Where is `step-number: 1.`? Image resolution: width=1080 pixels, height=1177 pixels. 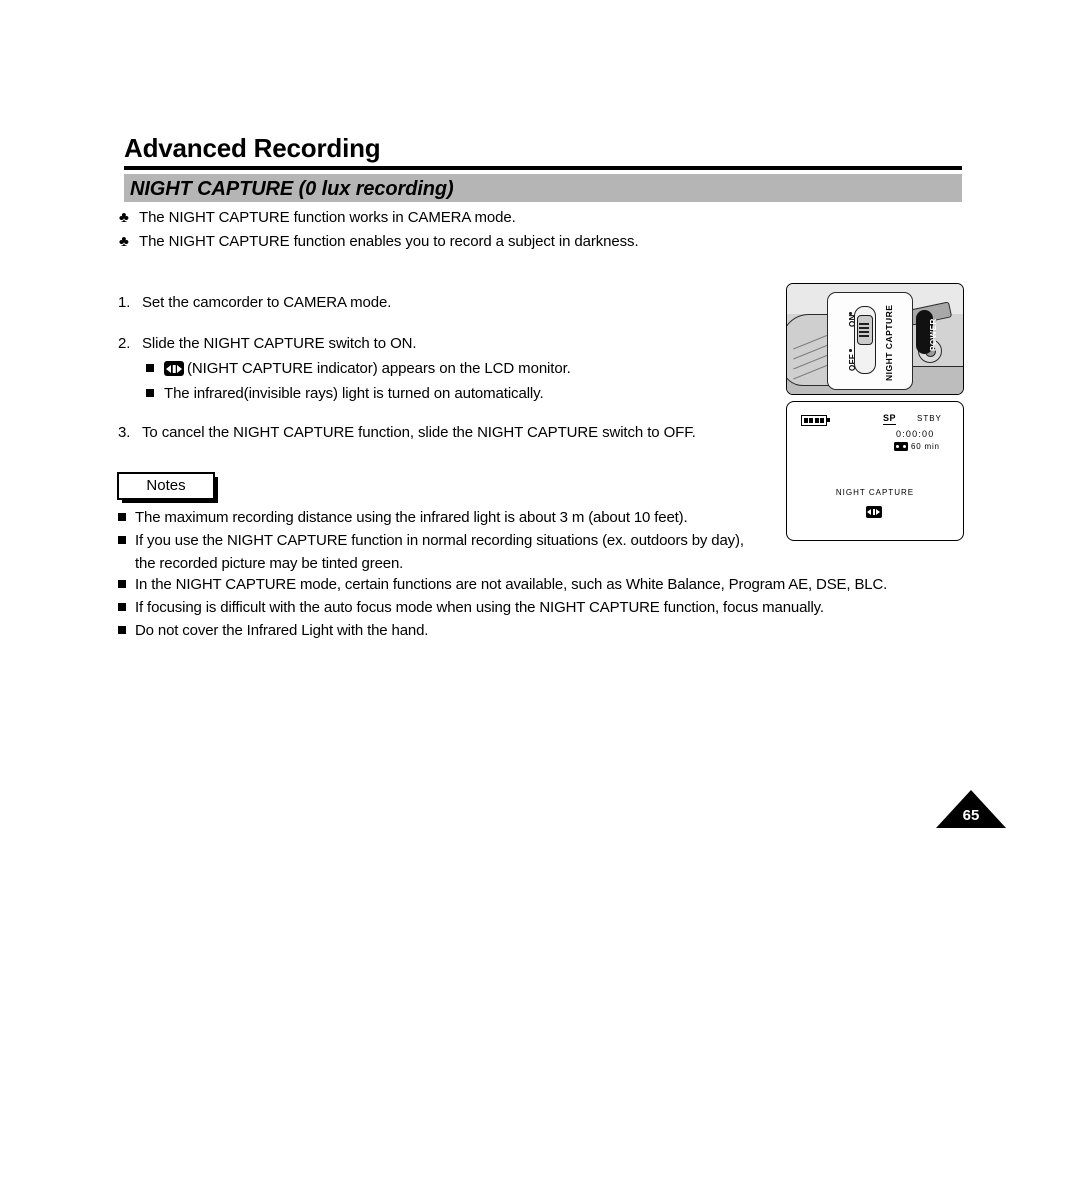
step-number: 1. is located at coordinates (124, 302).